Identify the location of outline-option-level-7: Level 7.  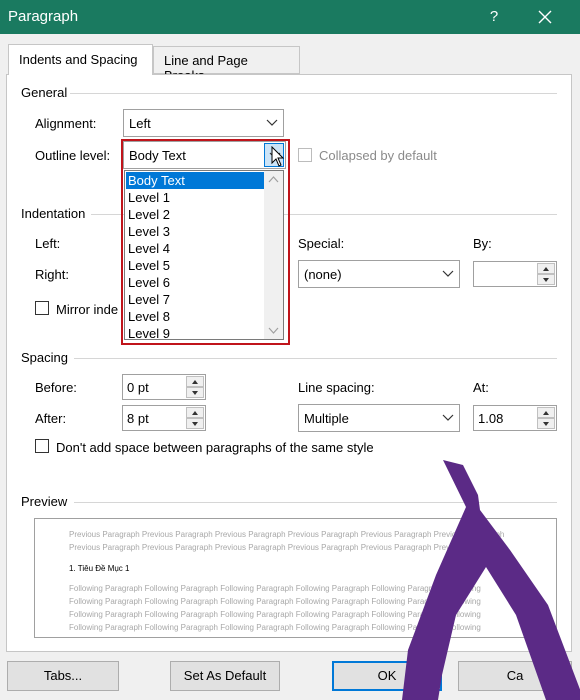
(195, 299).